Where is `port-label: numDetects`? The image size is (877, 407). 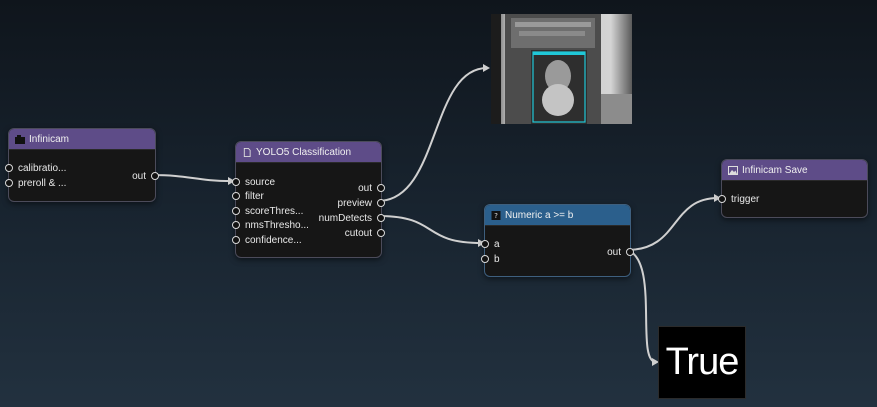
port-label: numDetects is located at coordinates (345, 218).